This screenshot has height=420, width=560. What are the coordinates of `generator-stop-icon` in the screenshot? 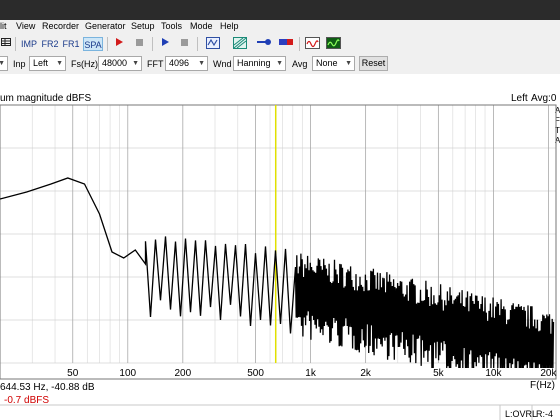 It's located at (184, 44).